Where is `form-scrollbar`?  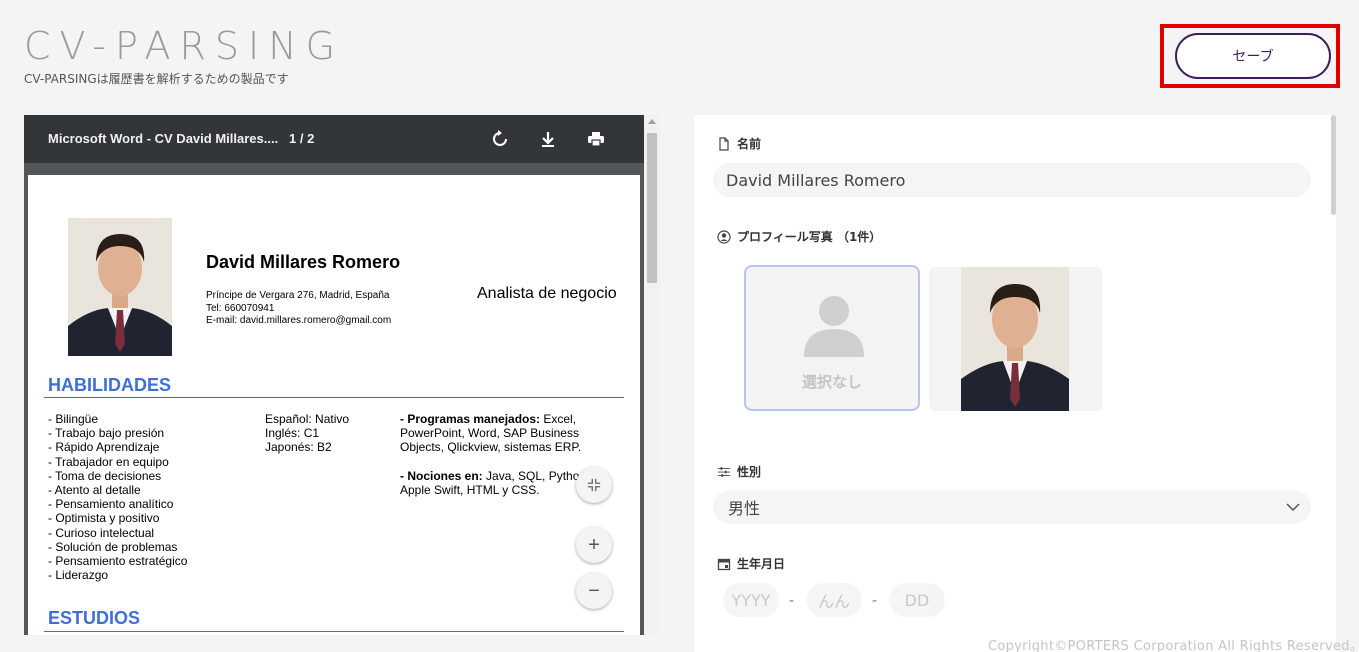 form-scrollbar is located at coordinates (1333, 165).